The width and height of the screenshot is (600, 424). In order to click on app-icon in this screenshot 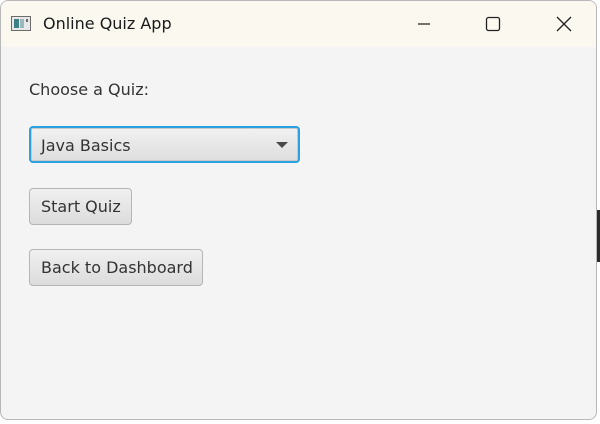, I will do `click(21, 23)`.